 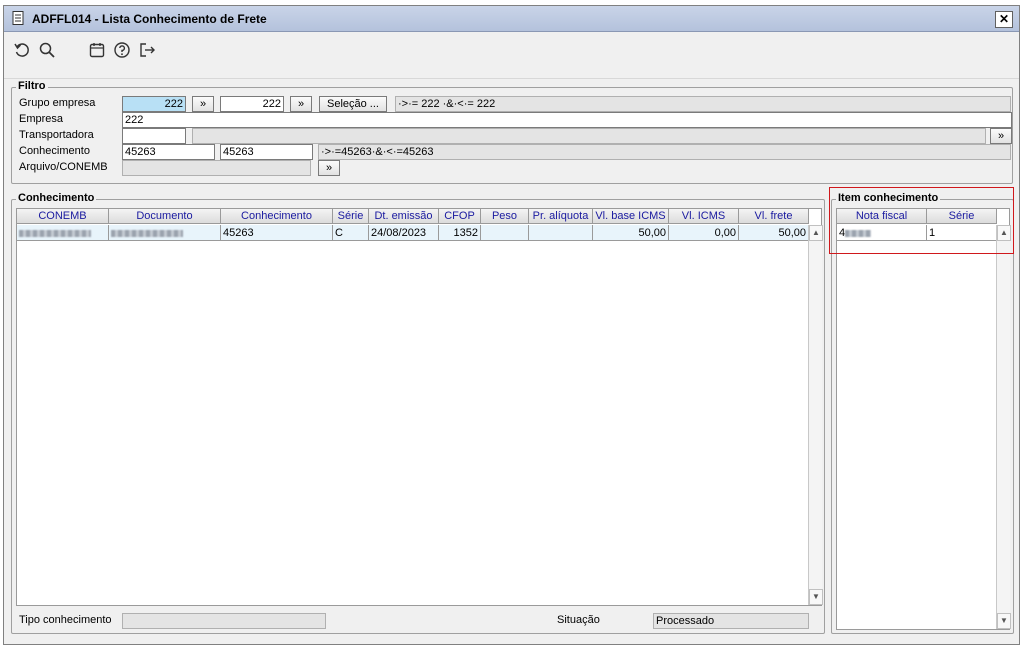 What do you see at coordinates (731, 621) in the screenshot?
I see `situacao-field: Processado` at bounding box center [731, 621].